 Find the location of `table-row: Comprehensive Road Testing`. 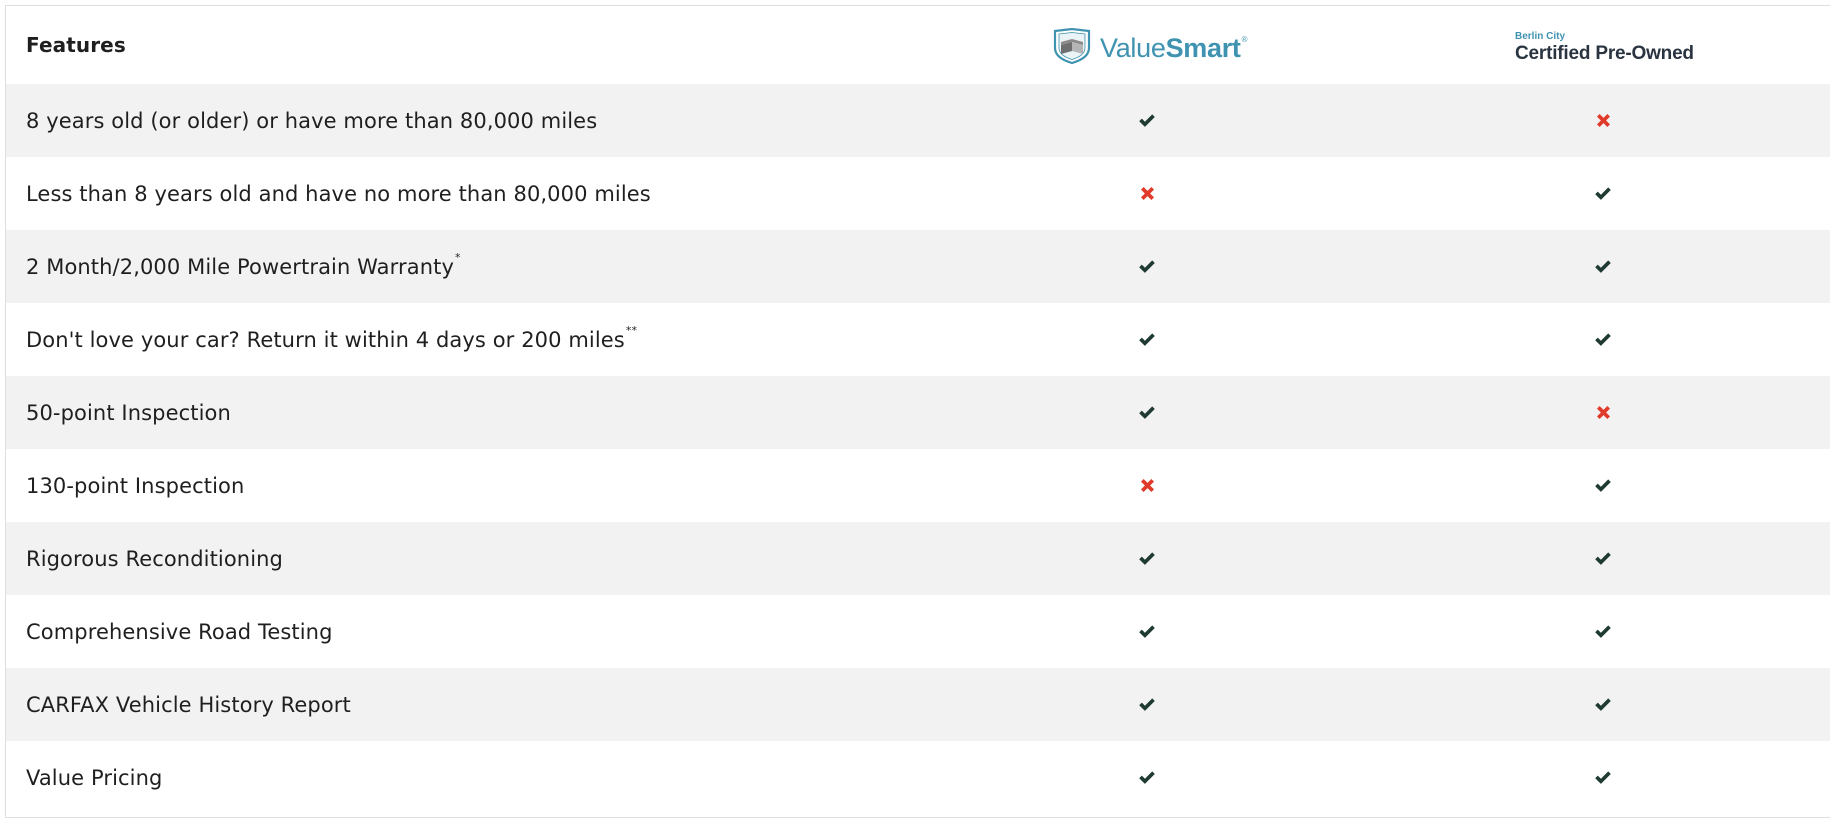

table-row: Comprehensive Road Testing is located at coordinates (918, 631).